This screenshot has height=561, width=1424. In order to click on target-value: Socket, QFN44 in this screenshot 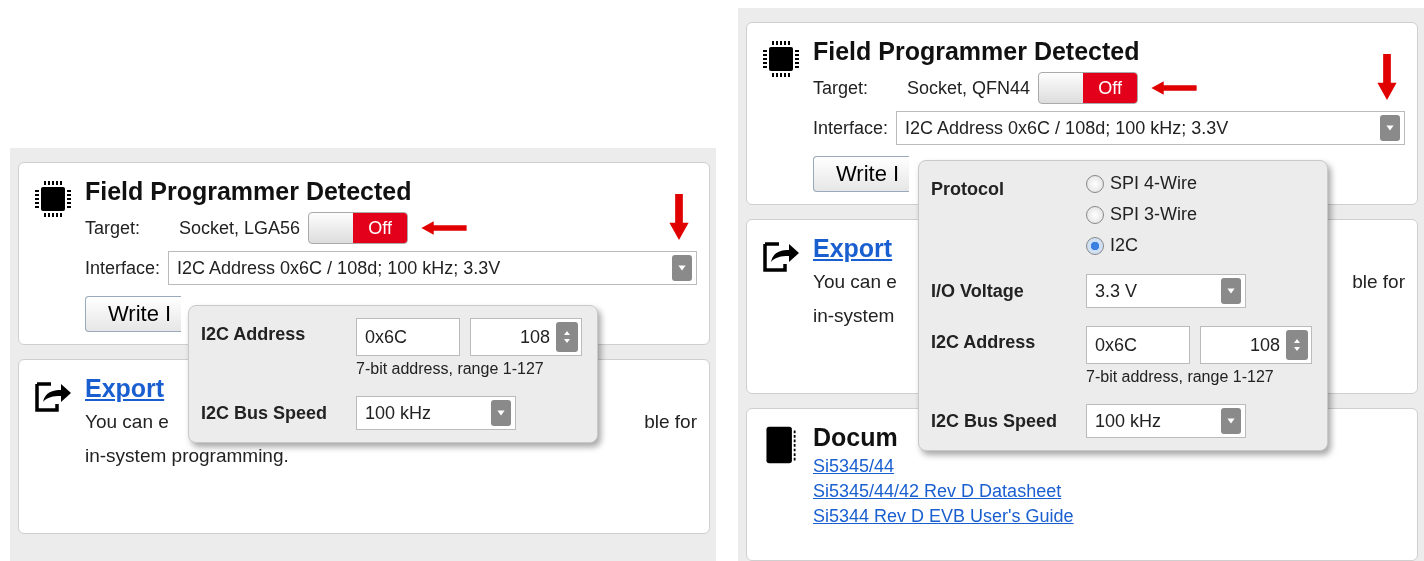, I will do `click(969, 88)`.